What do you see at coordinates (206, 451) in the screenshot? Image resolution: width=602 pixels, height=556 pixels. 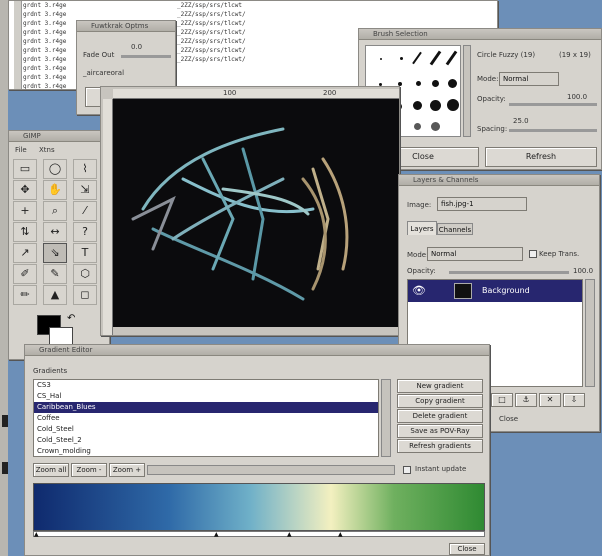 I see `gradient-list-item: Crown_molding` at bounding box center [206, 451].